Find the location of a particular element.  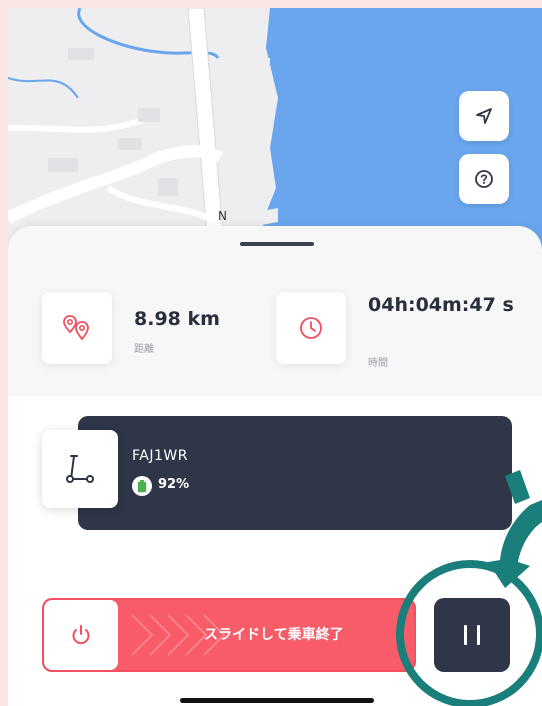

power-icon is located at coordinates (81, 635).